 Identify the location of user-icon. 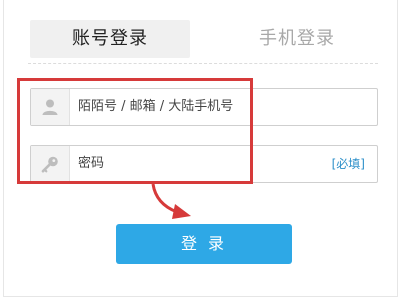
(50, 107).